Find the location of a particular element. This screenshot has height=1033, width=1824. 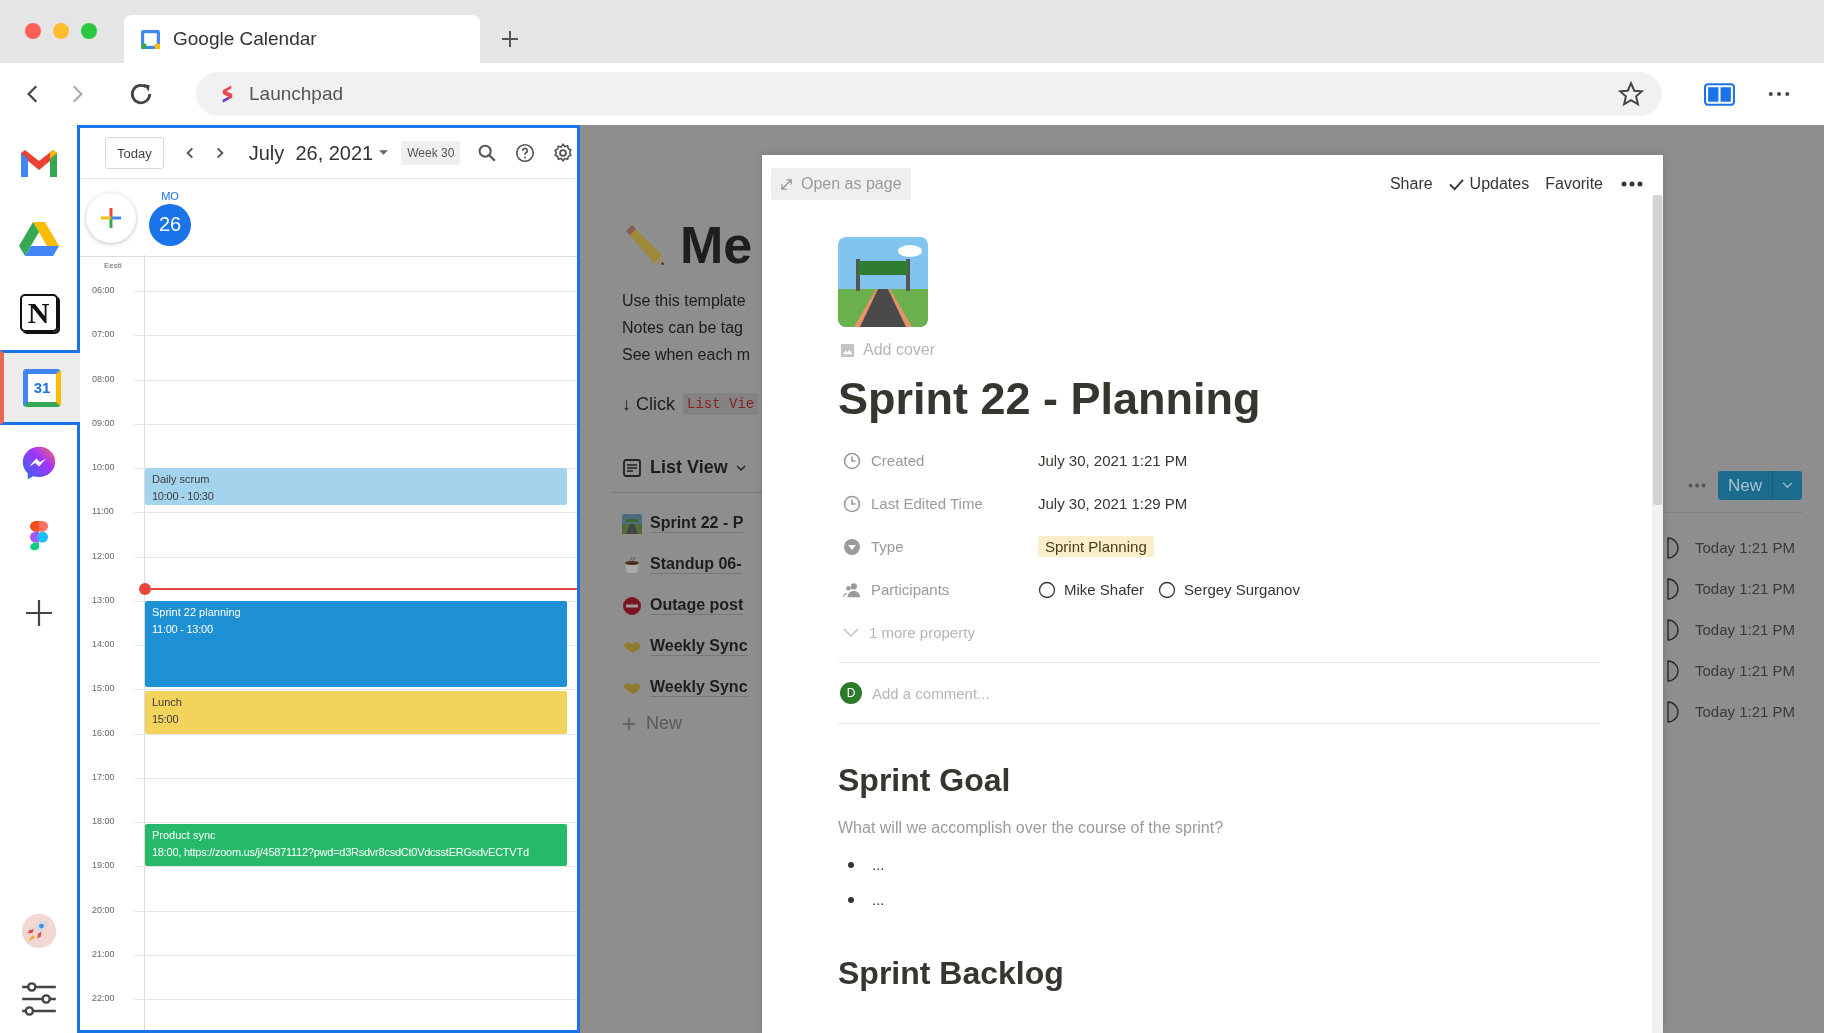

notion-app-item: N is located at coordinates (38, 312).